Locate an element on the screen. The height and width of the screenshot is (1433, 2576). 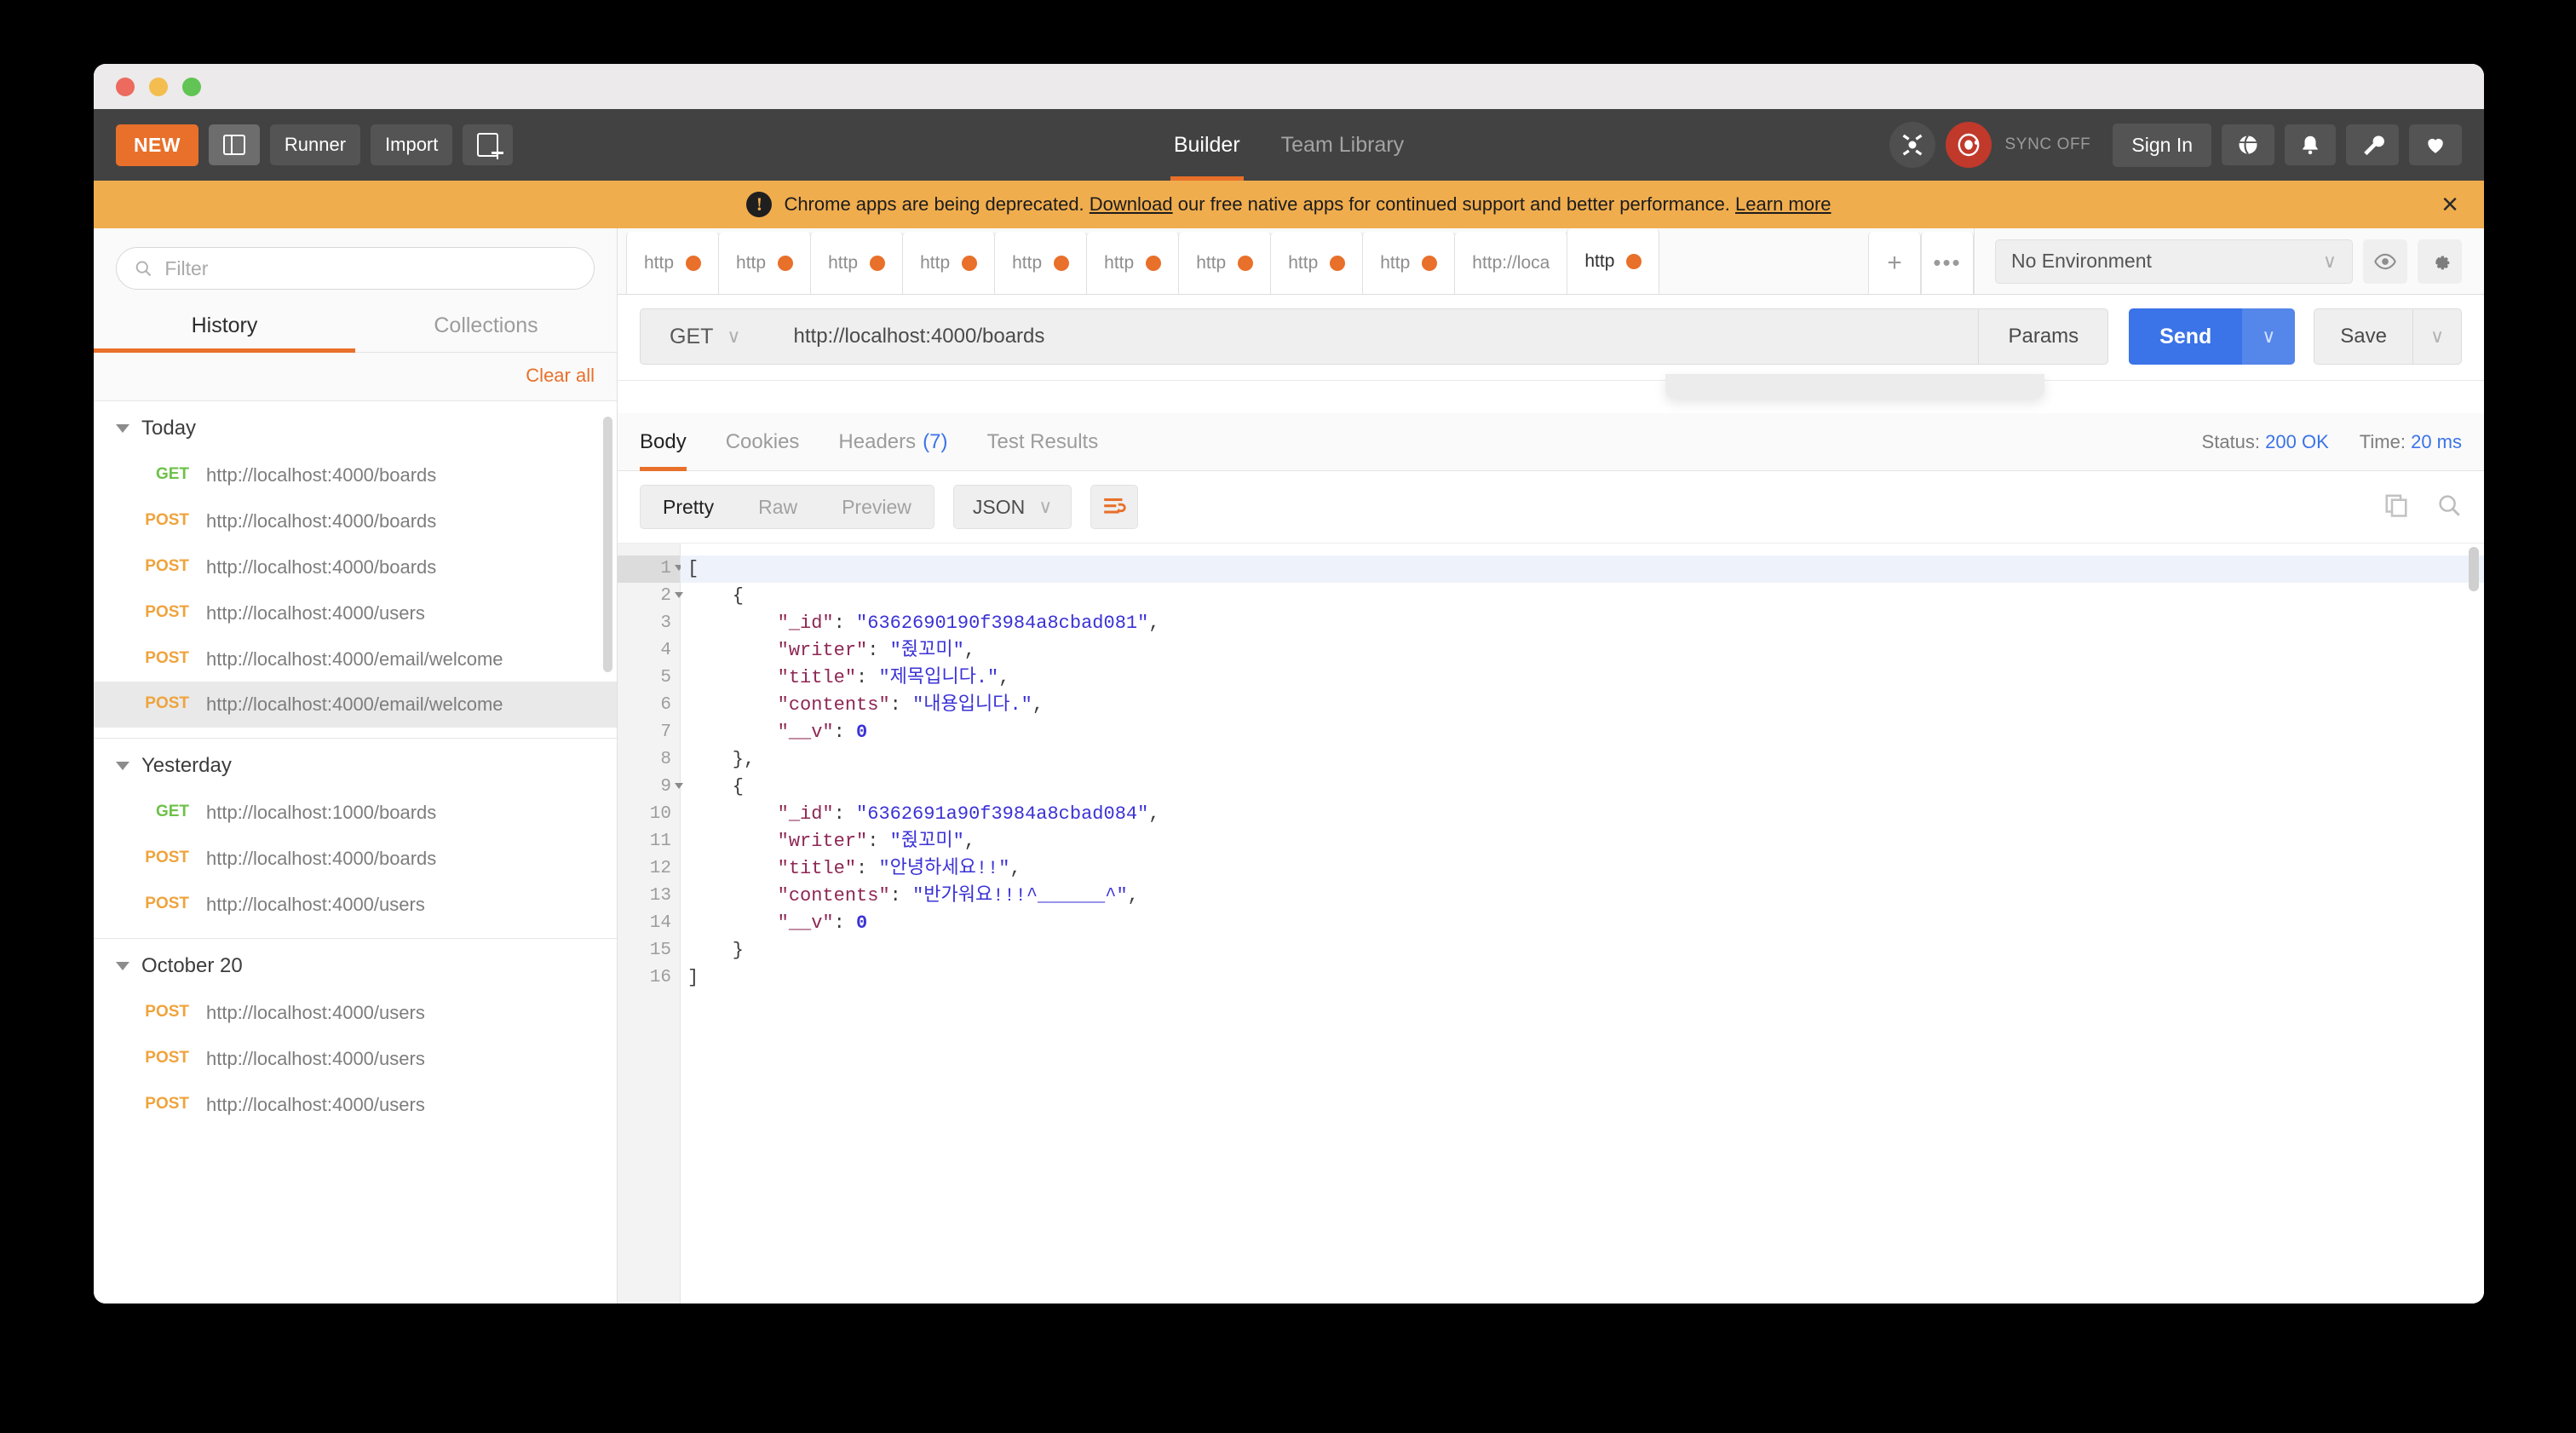
filter-box is located at coordinates (355, 268).